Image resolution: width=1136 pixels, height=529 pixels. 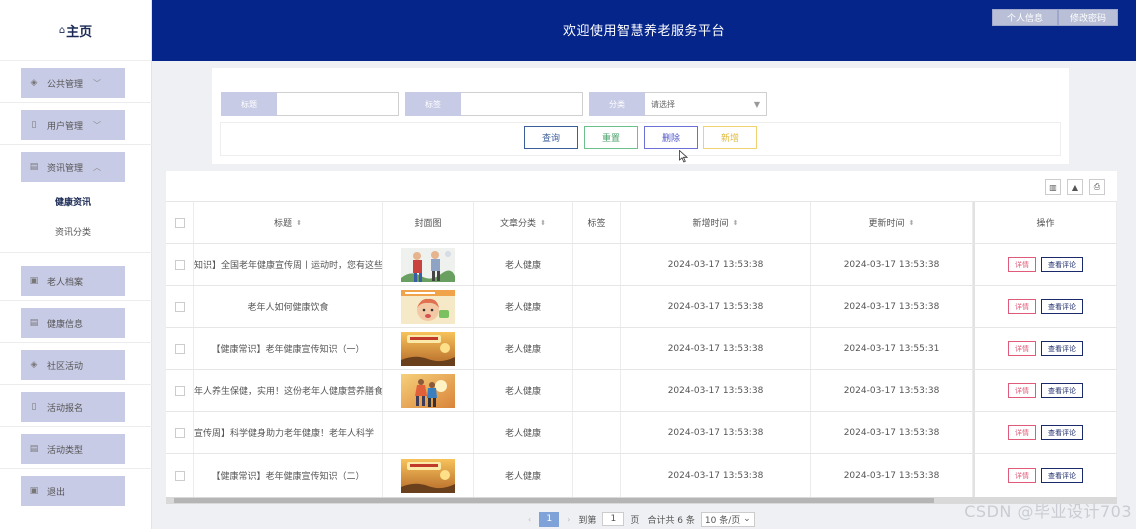 What do you see at coordinates (727, 519) in the screenshot?
I see `page-size-select: 10 条/页 ⌄` at bounding box center [727, 519].